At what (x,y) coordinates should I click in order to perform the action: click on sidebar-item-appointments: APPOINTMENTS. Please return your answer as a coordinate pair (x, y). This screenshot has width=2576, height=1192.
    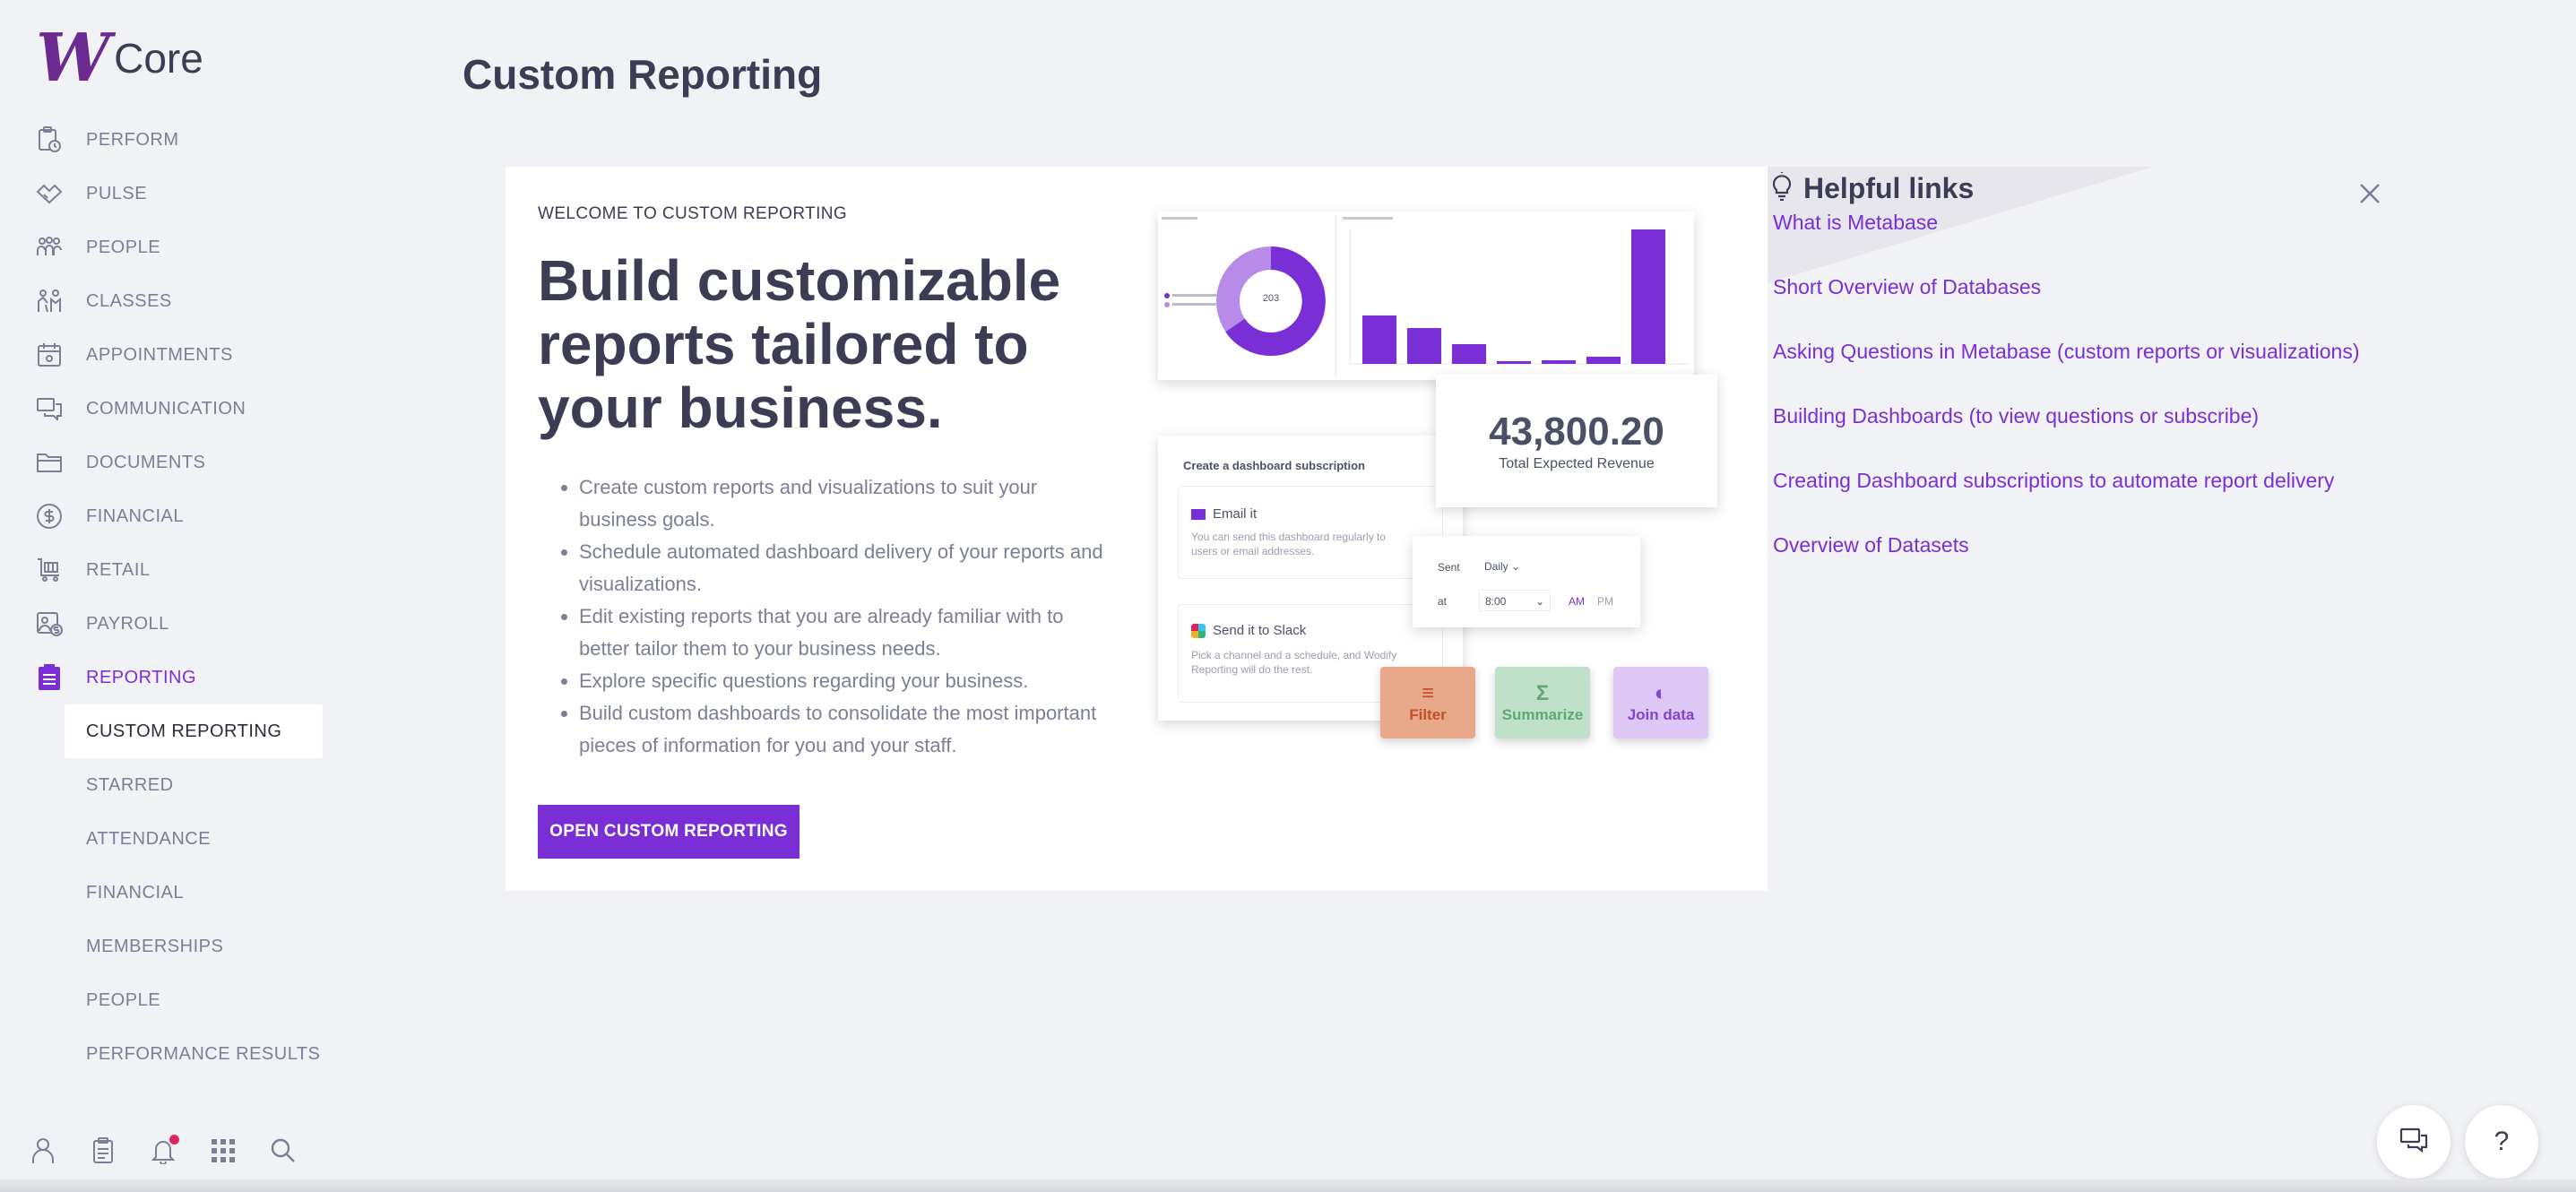
    Looking at the image, I should click on (170, 355).